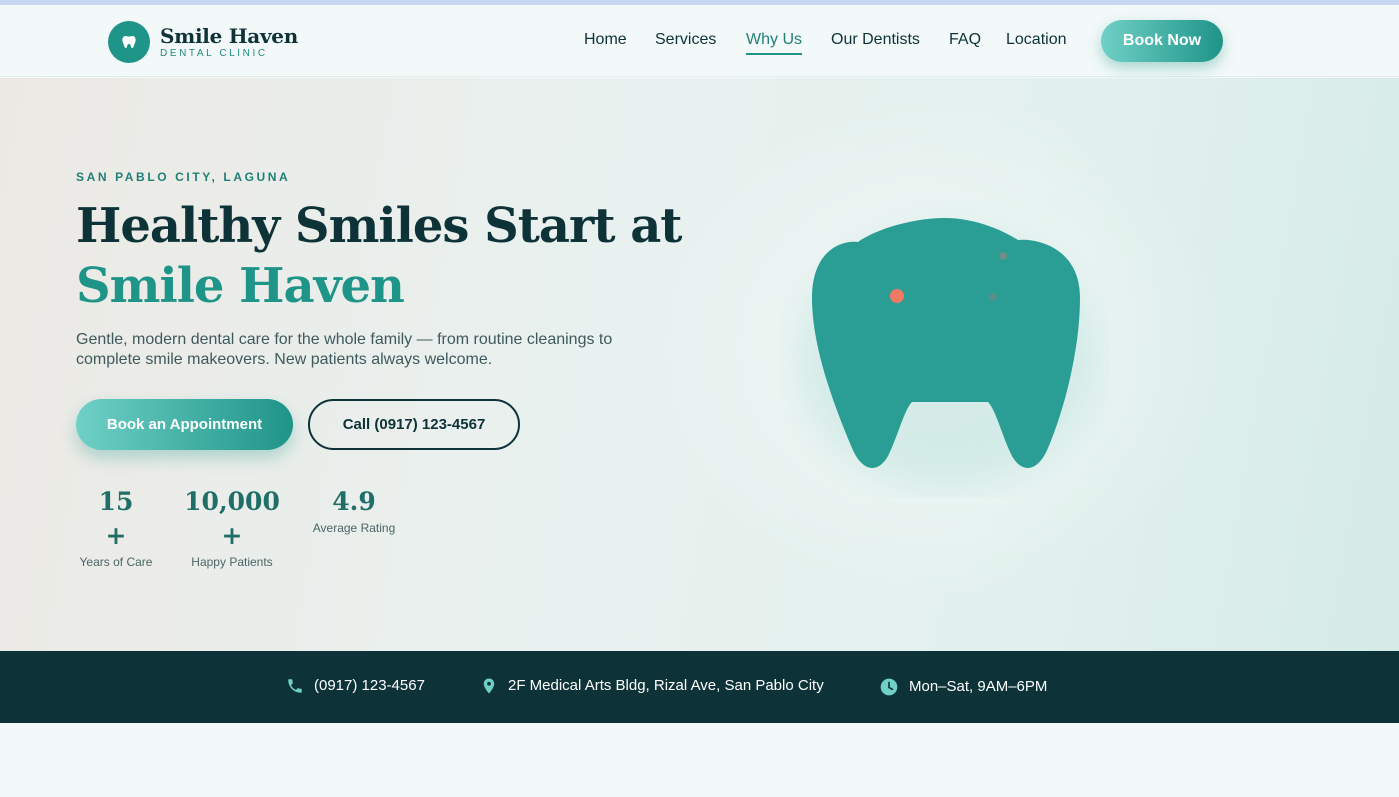  I want to click on headline-line-1: Healthy Smiles Start at, so click(379, 226).